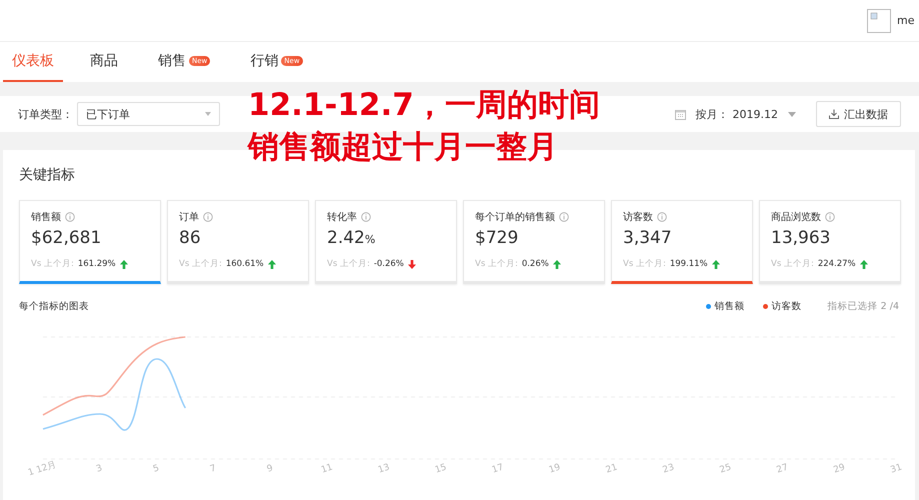 Image resolution: width=919 pixels, height=500 pixels. I want to click on change-value: -0.26%, so click(389, 264).